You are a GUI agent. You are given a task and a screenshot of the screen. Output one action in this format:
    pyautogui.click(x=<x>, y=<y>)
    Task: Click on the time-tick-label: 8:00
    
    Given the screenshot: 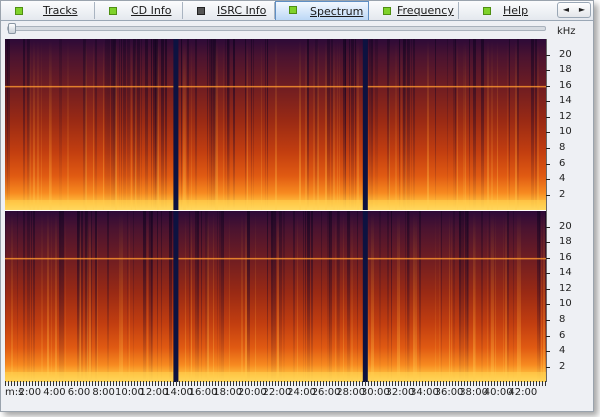 What is the action you would take?
    pyautogui.click(x=103, y=392)
    